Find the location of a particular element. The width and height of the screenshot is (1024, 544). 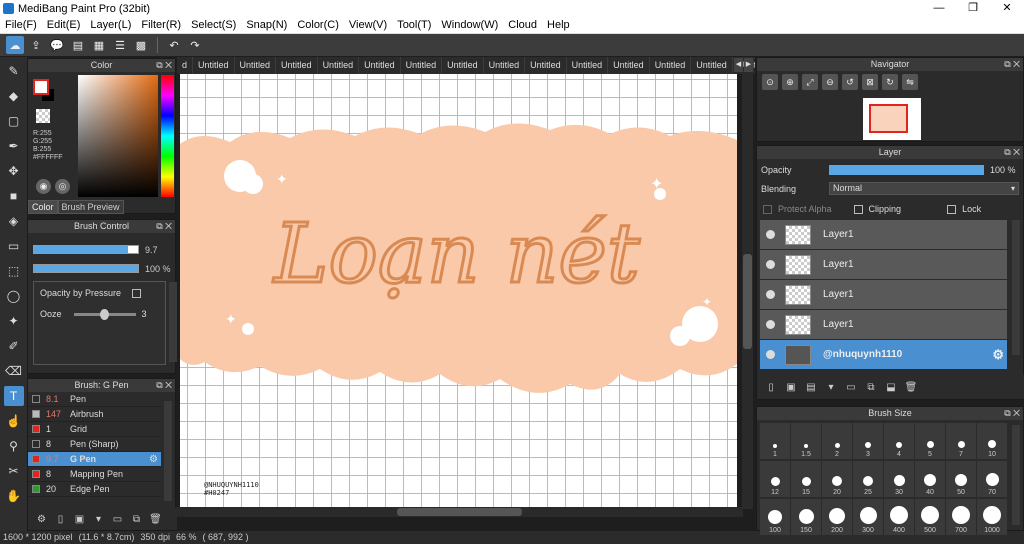

divide-tool-icon: ✂ is located at coordinates (14, 471).